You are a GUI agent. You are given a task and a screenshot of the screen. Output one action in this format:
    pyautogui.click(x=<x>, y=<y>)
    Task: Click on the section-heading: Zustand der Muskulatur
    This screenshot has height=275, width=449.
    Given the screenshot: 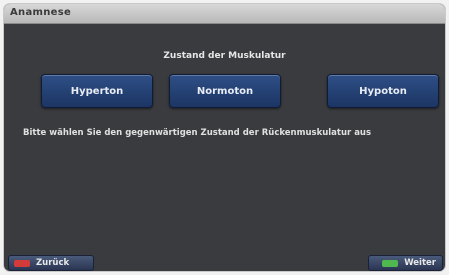 What is the action you would take?
    pyautogui.click(x=224, y=56)
    